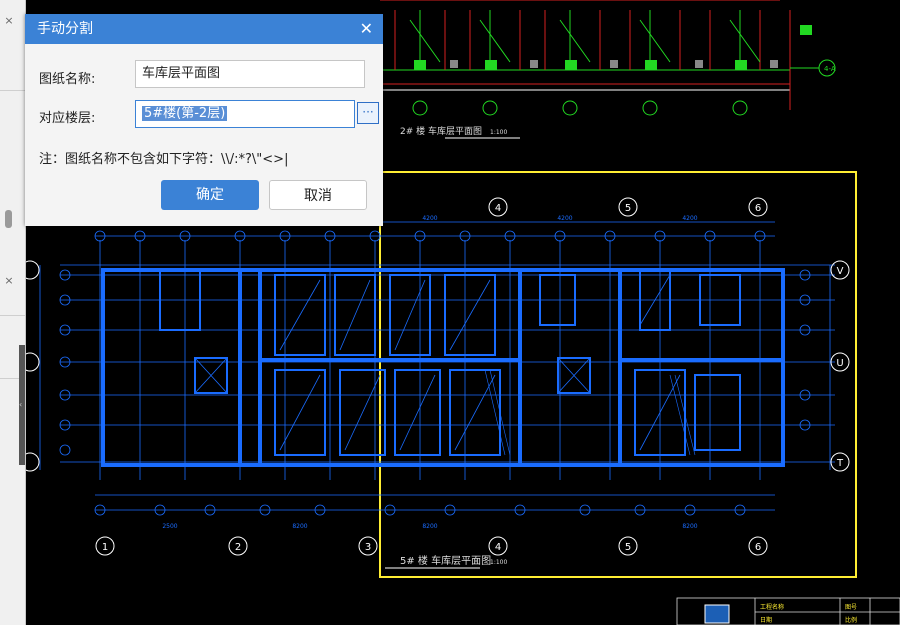 Image resolution: width=900 pixels, height=625 pixels. What do you see at coordinates (169, 526) in the screenshot?
I see `dim-bottom-1: 2500` at bounding box center [169, 526].